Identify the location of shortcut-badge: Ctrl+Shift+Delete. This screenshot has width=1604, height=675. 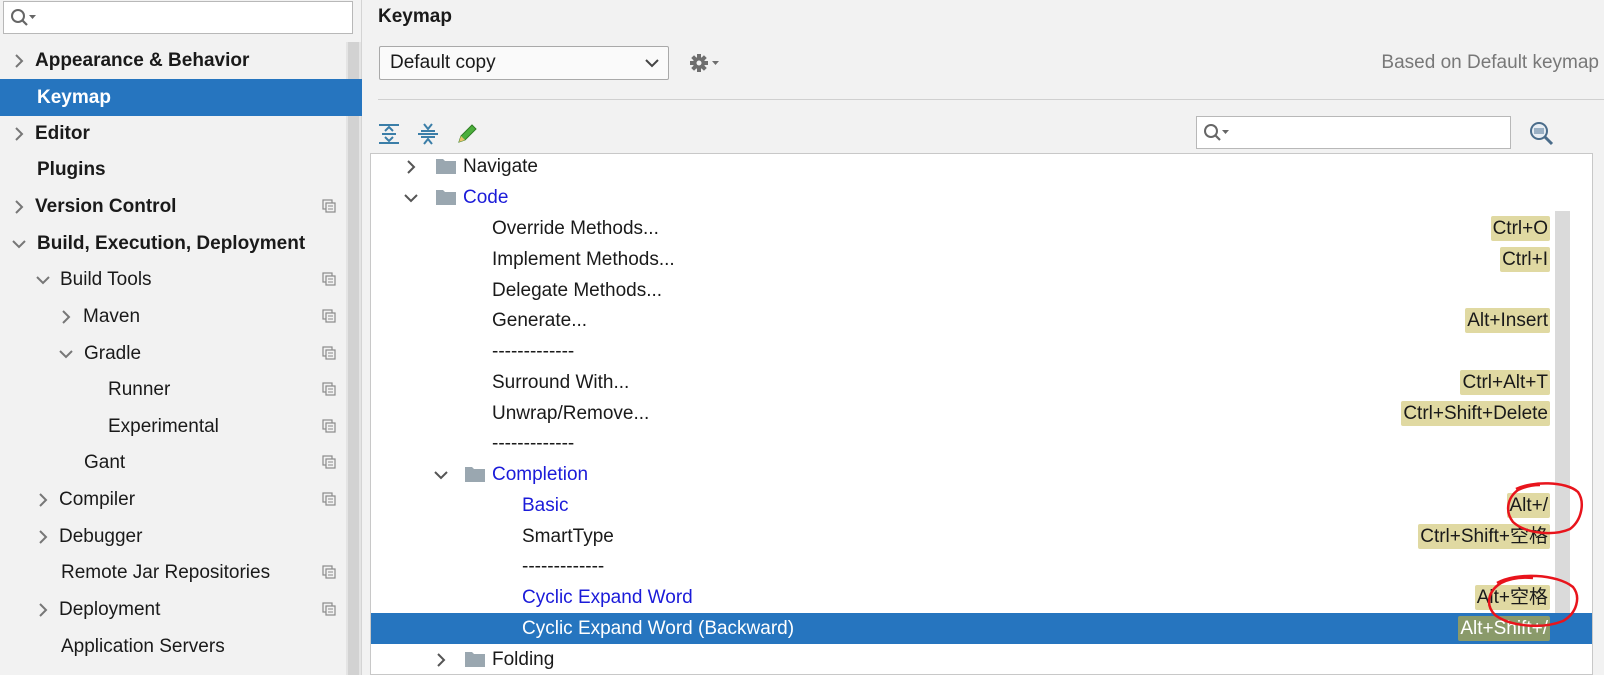
(1475, 413).